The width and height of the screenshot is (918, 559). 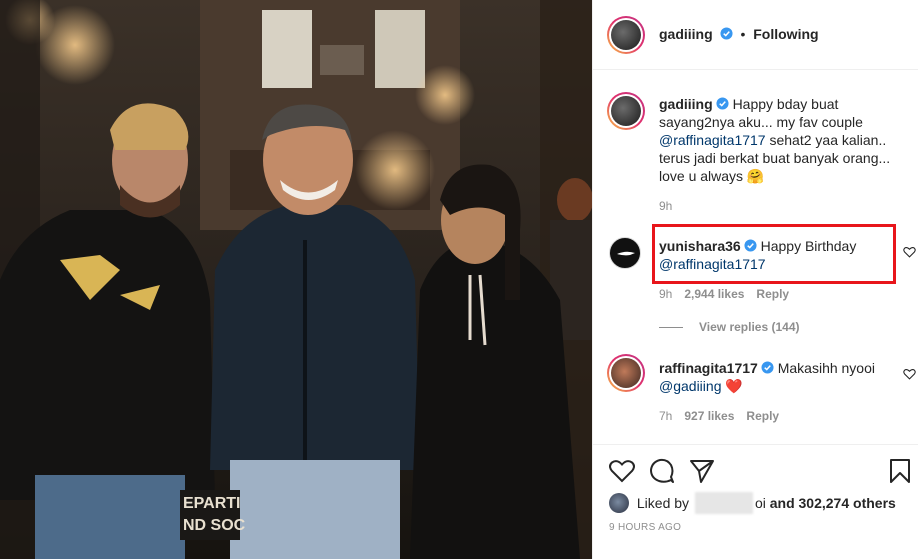 I want to click on post-timestamp: 9 HOURS AGO, so click(x=645, y=527).